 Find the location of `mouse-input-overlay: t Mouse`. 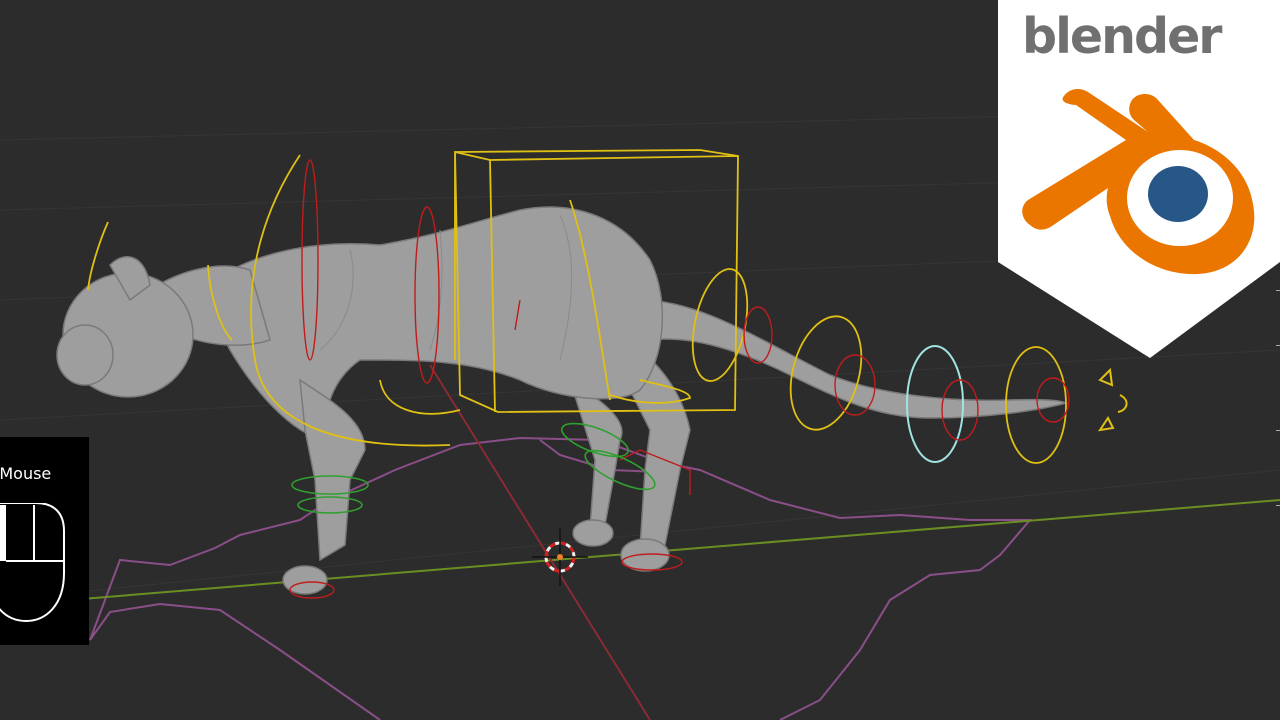

mouse-input-overlay: t Mouse is located at coordinates (44, 541).